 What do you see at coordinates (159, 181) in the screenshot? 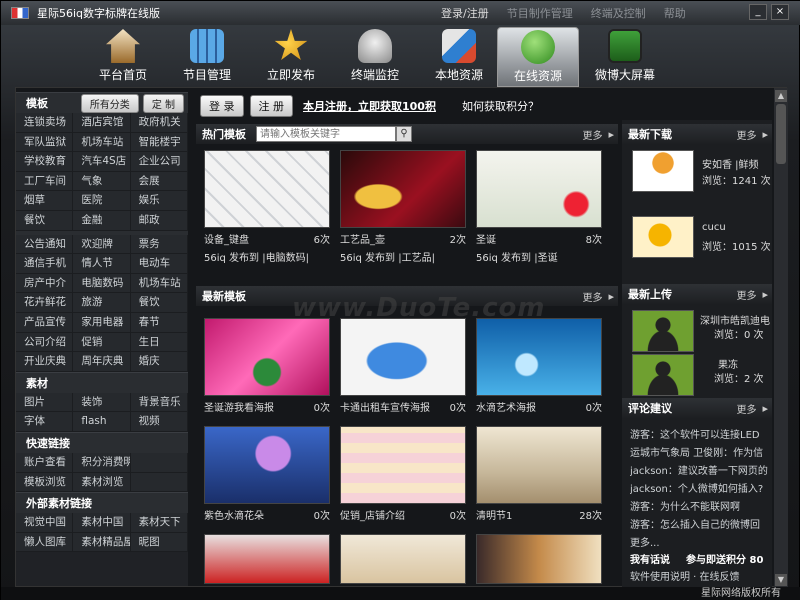
I see `sidebar-category-item: 会展` at bounding box center [159, 181].